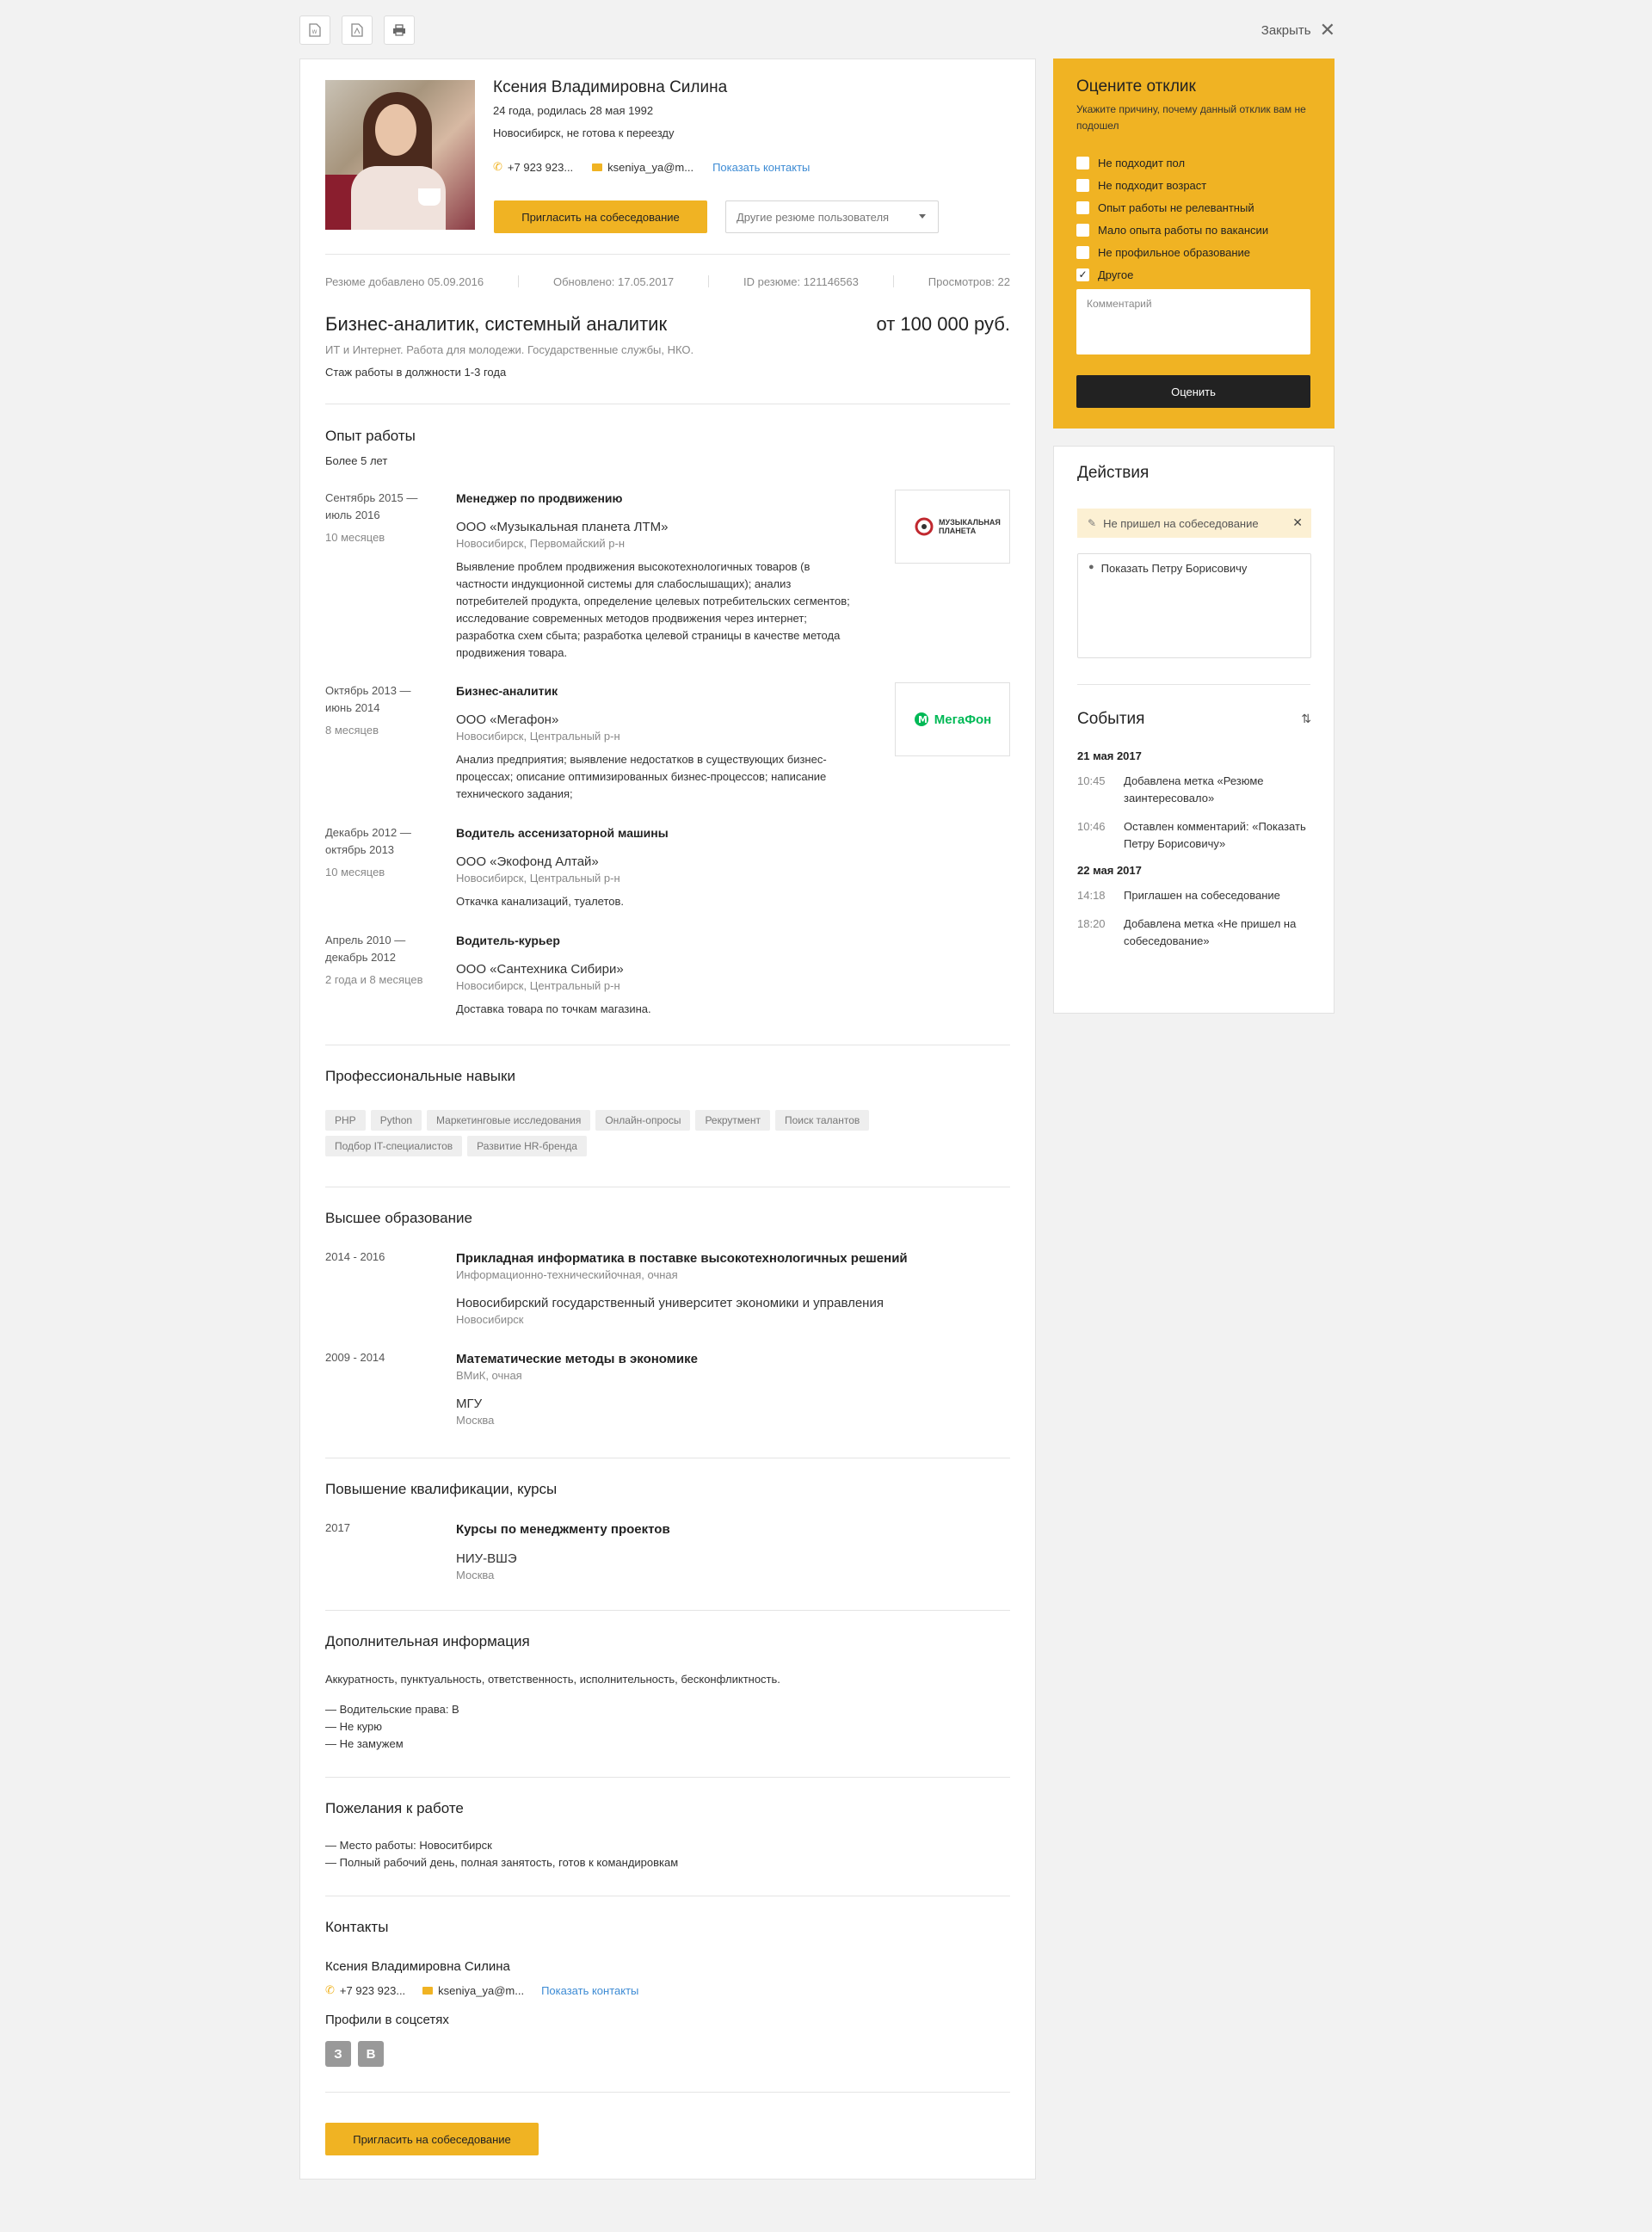  I want to click on skill-tag: PHP, so click(345, 1120).